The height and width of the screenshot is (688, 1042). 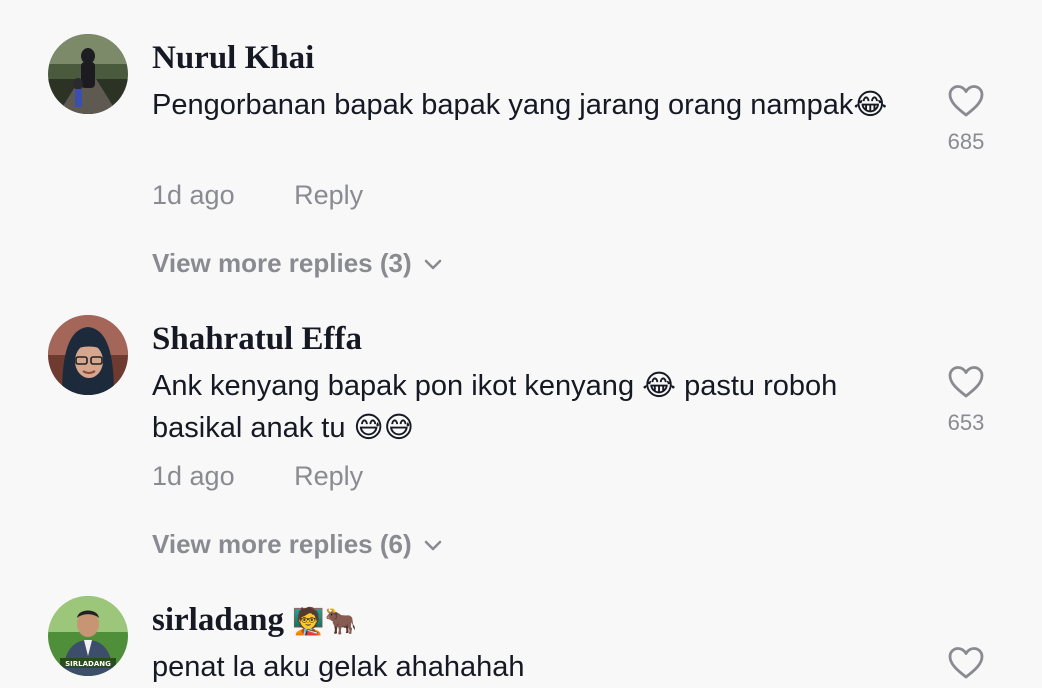 I want to click on comment-username: sirladang 🧑‍🏫🐂, so click(x=254, y=620).